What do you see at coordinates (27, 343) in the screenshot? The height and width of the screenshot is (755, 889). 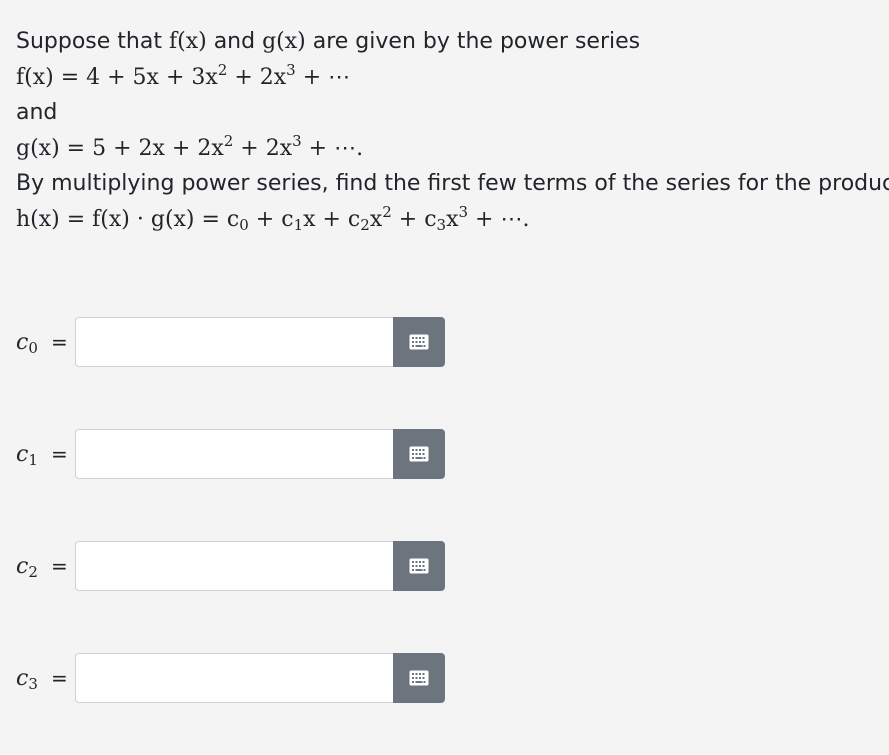 I see `coef-label-c0: c0` at bounding box center [27, 343].